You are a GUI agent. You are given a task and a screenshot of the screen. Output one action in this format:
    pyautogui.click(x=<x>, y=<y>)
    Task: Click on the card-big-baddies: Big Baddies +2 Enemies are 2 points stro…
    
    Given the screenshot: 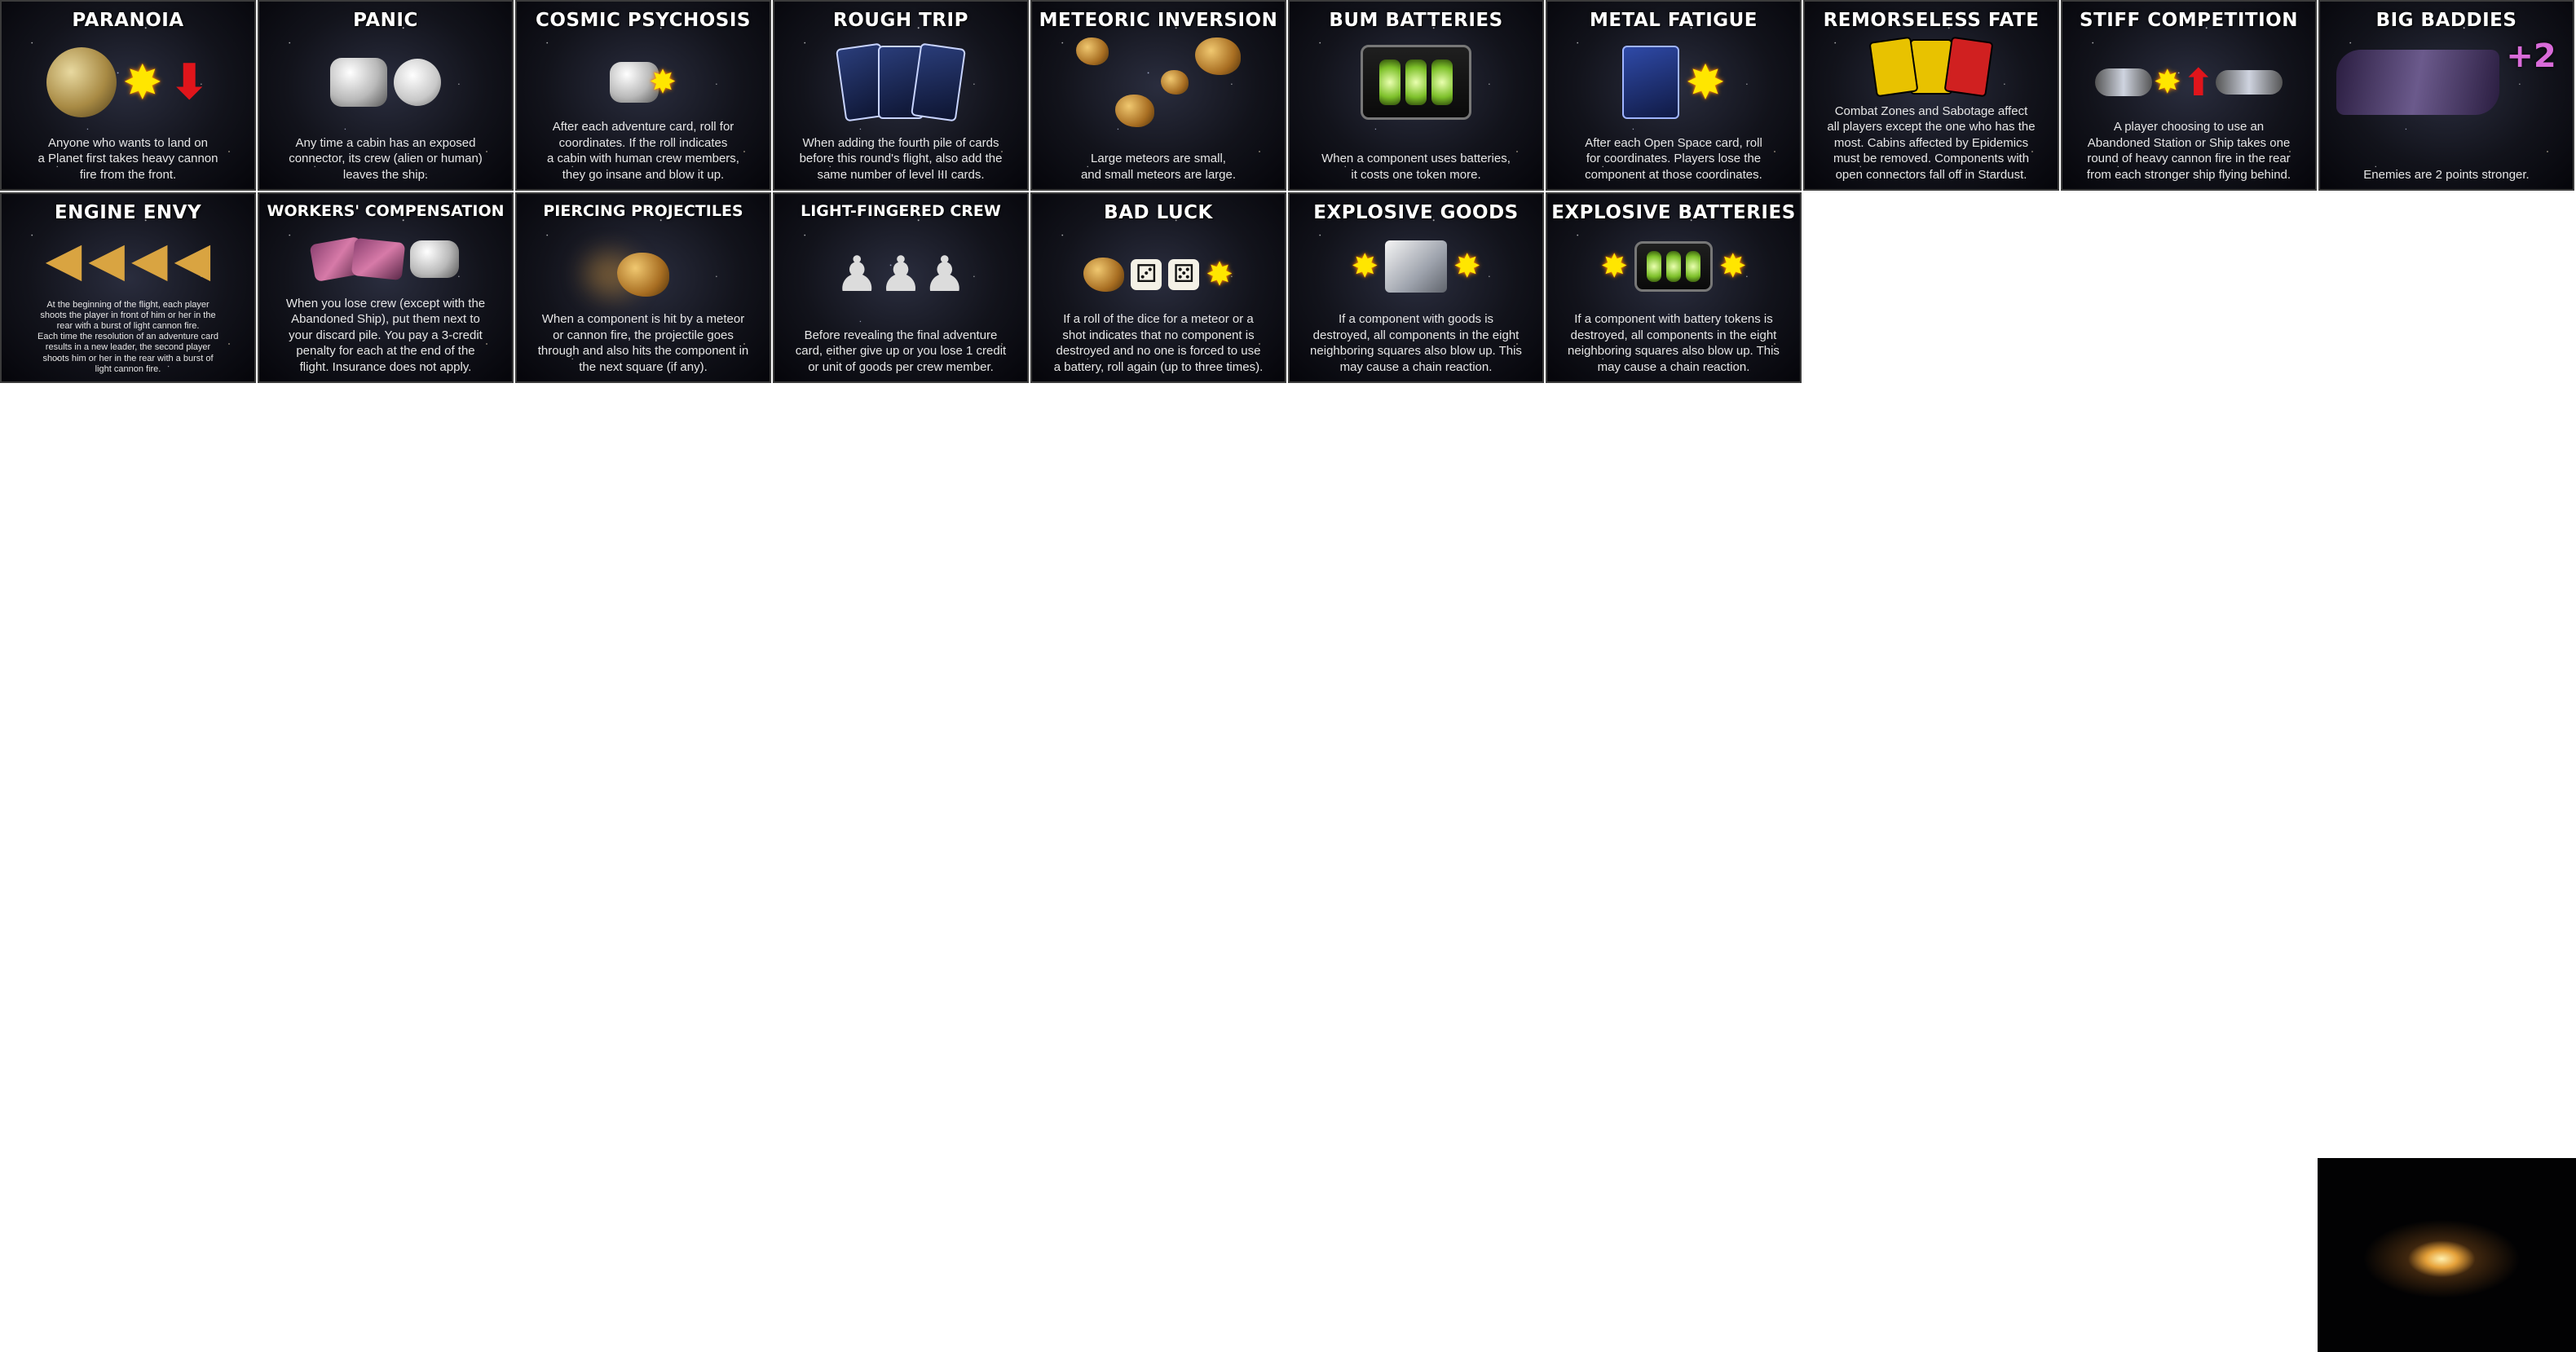 What is the action you would take?
    pyautogui.click(x=2446, y=95)
    